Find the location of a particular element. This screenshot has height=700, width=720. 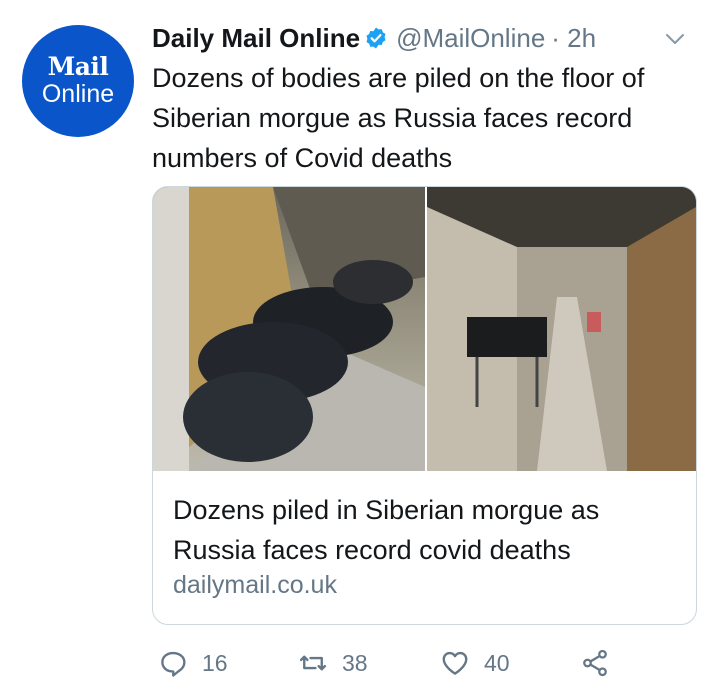

avatar: Mail Online is located at coordinates (78, 81).